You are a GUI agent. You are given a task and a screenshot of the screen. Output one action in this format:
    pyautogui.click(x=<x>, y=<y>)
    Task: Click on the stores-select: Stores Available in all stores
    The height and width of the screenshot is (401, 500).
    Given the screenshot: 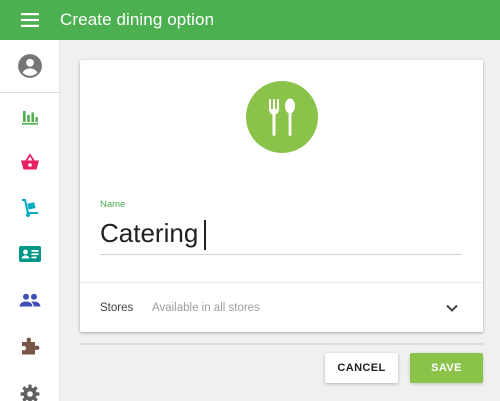 What is the action you would take?
    pyautogui.click(x=281, y=307)
    